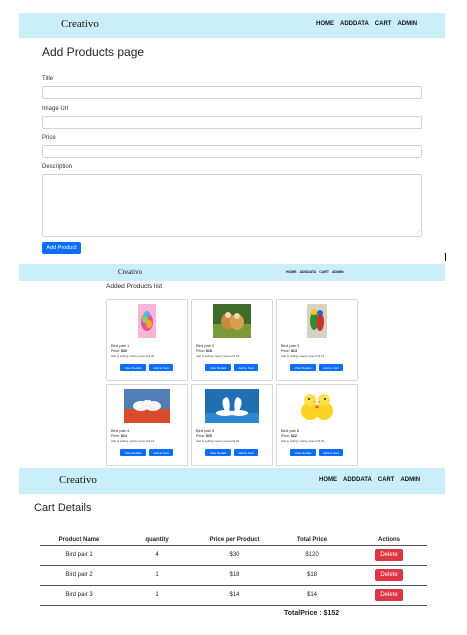  I want to click on description-textarea: ⟋, so click(232, 205).